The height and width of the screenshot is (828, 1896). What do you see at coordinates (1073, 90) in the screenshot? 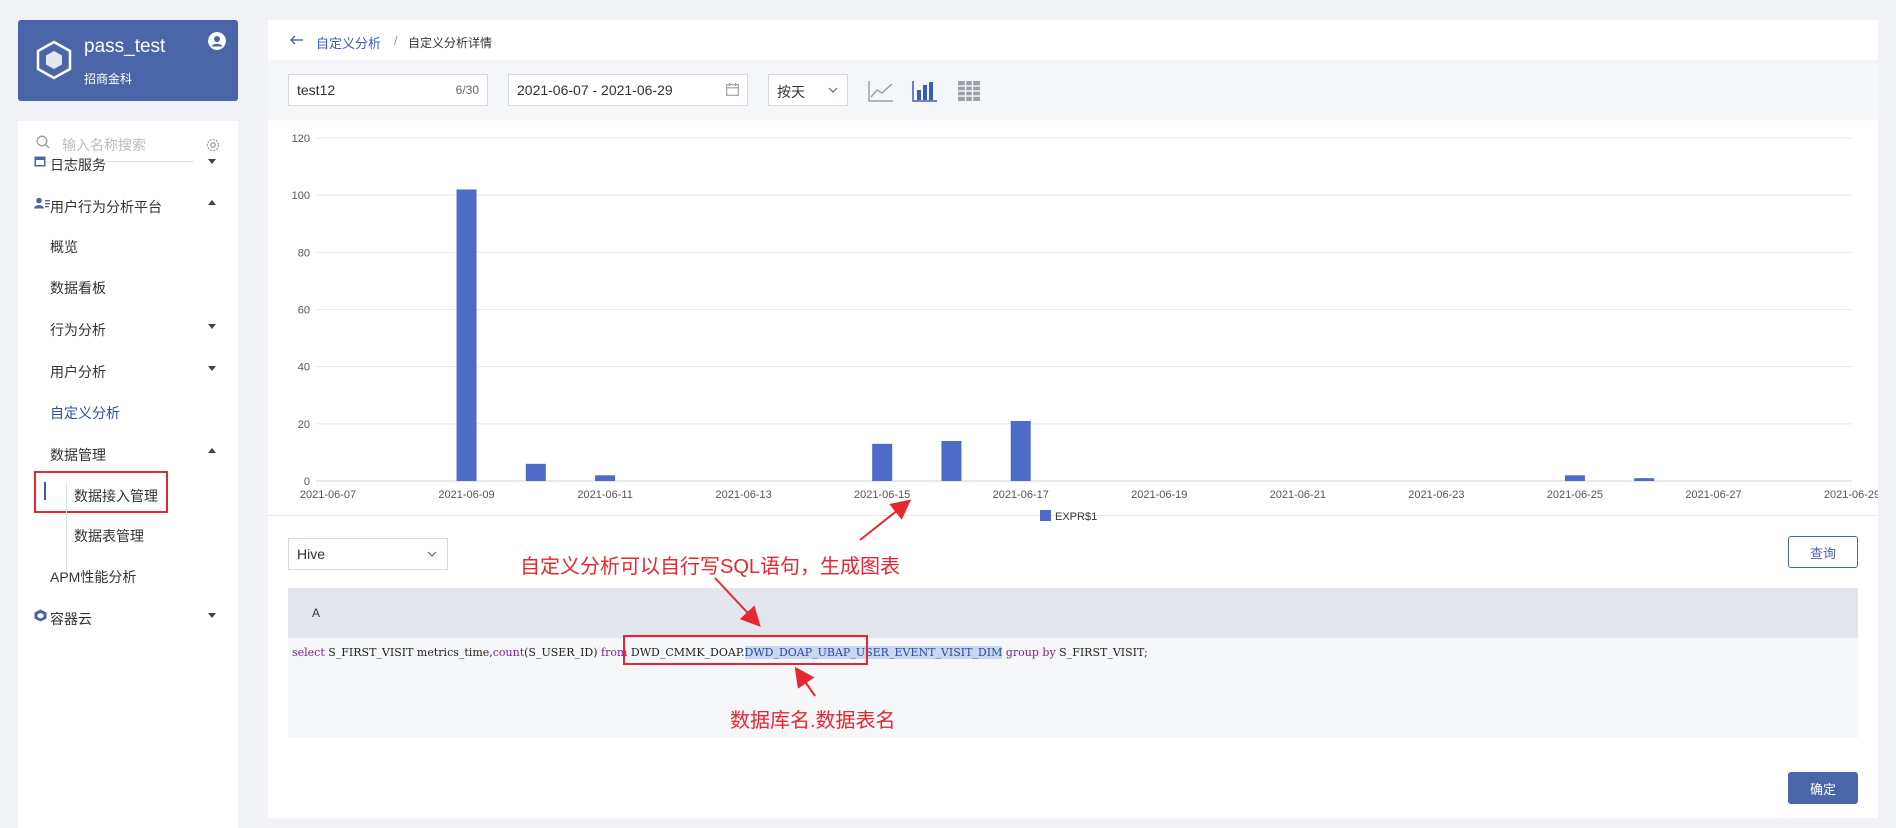
I see `toolbar: 6/30 2021-06-07 - 2021-06-29 按天` at bounding box center [1073, 90].